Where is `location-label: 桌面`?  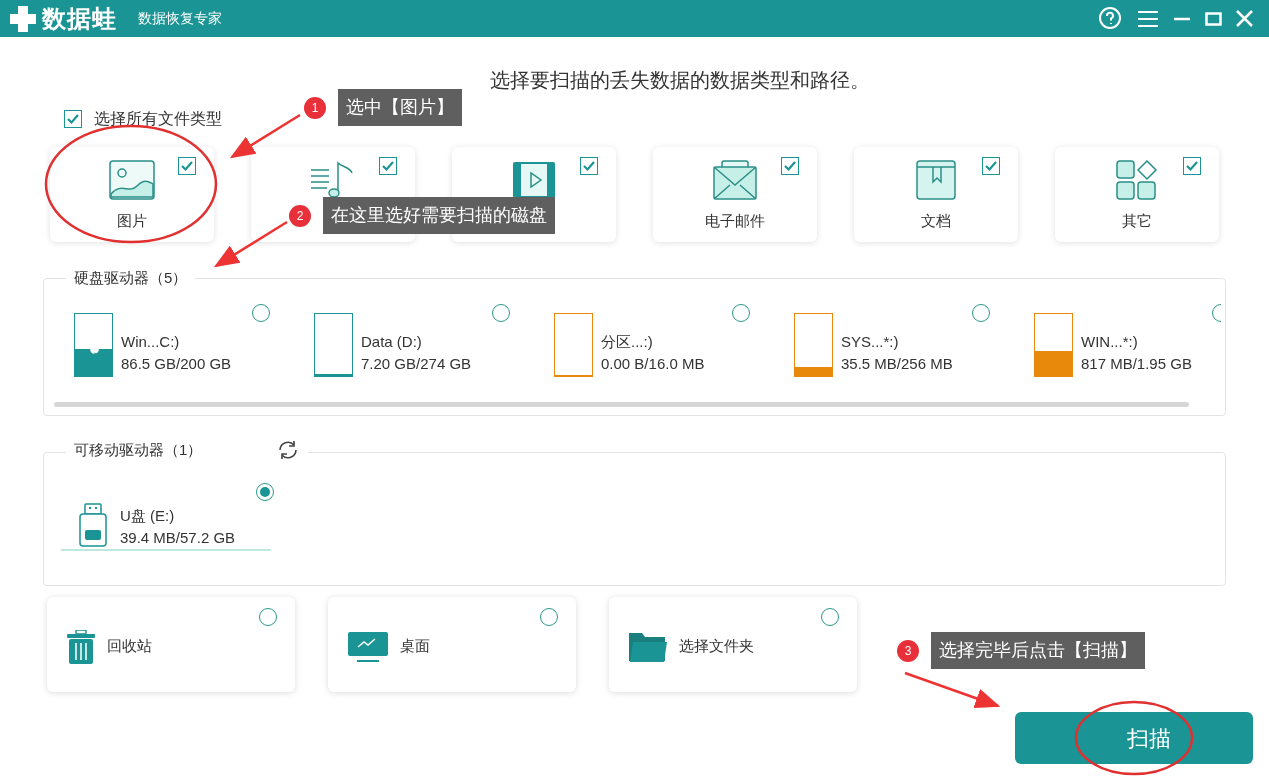 location-label: 桌面 is located at coordinates (415, 646).